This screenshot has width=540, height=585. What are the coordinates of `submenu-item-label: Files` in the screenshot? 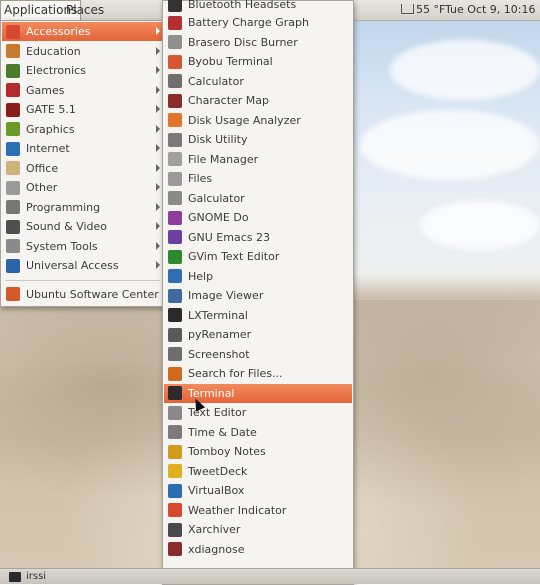 It's located at (200, 178).